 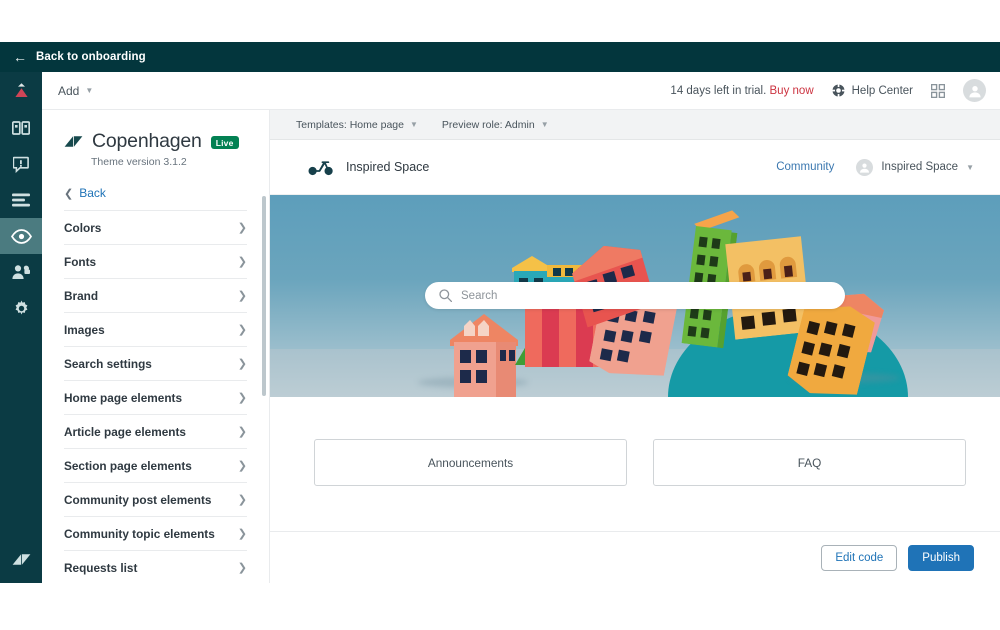 What do you see at coordinates (155, 227) in the screenshot?
I see `setting-row-colors: Colors ❯` at bounding box center [155, 227].